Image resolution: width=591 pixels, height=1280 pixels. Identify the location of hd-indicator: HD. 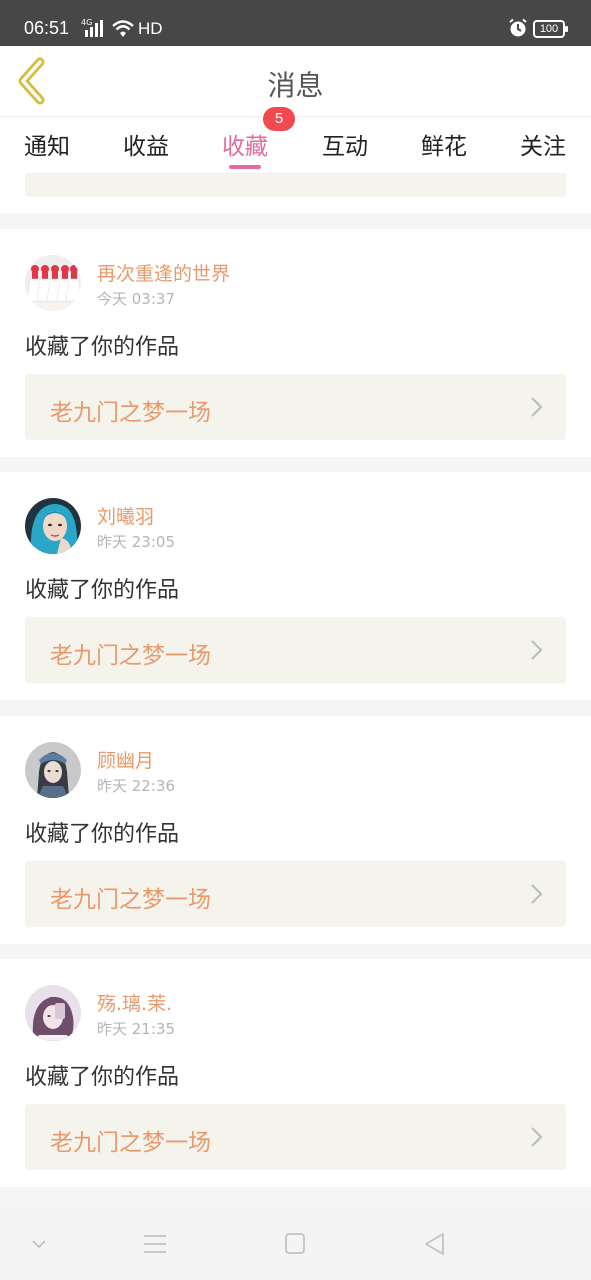
(150, 28).